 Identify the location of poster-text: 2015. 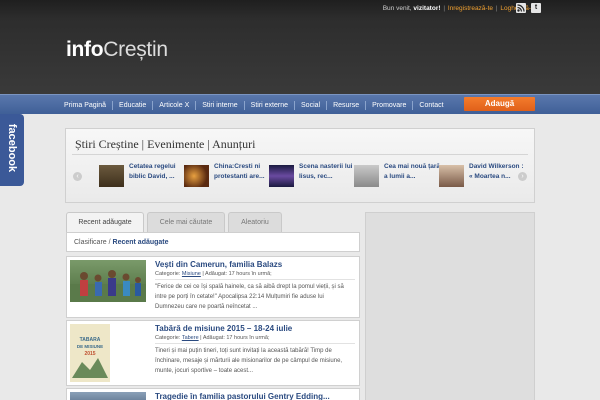
(89, 354).